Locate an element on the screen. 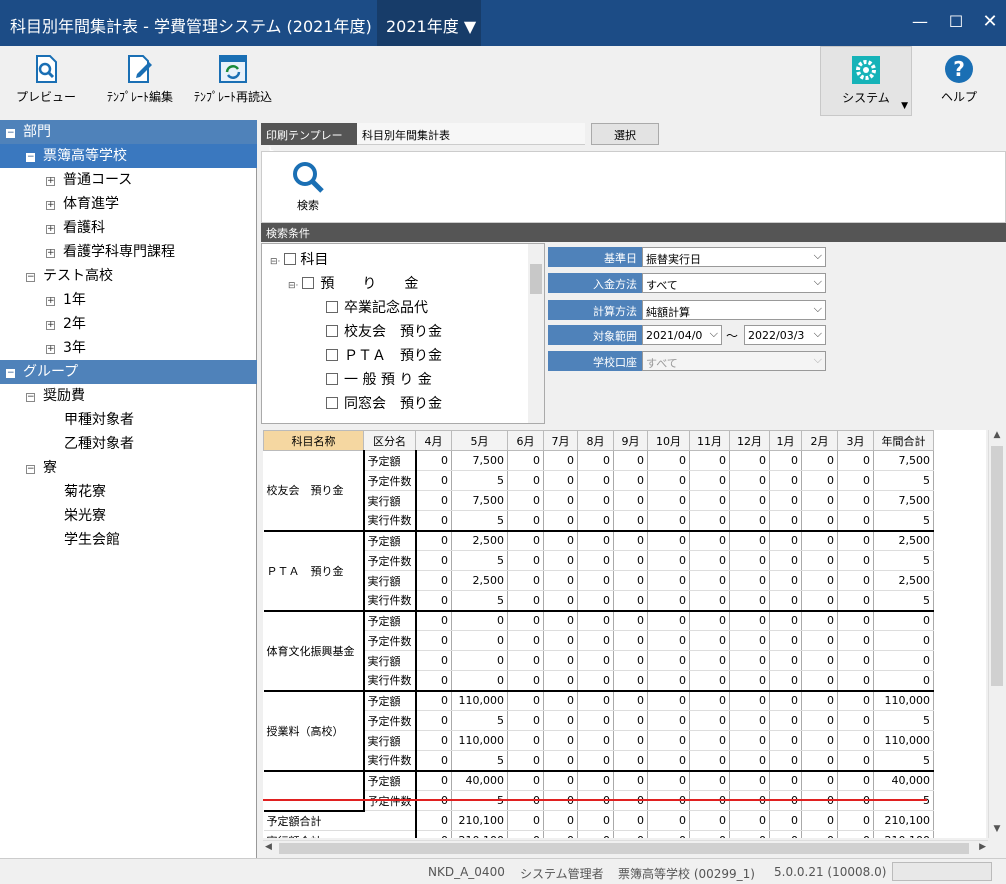 Image resolution: width=1006 pixels, height=884 pixels. base-date-select: 振替実行日 ⌵ is located at coordinates (734, 257).